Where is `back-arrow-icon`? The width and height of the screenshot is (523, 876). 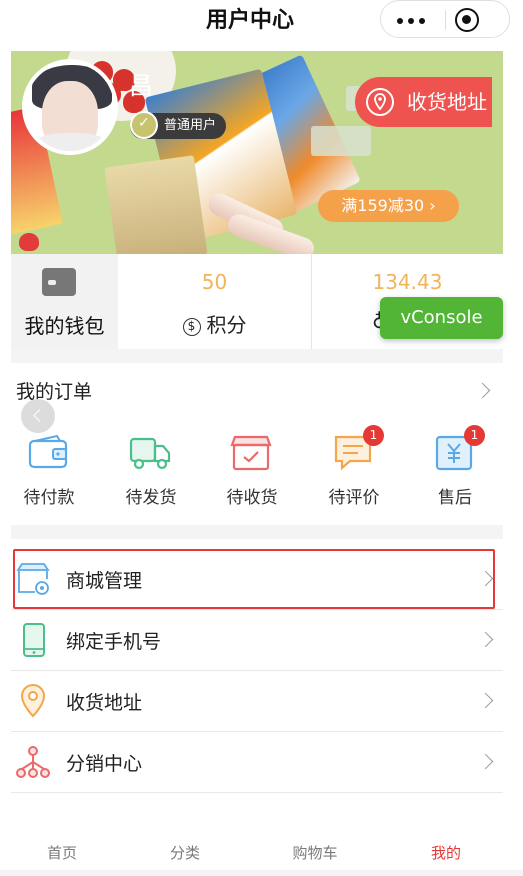 back-arrow-icon is located at coordinates (38, 416).